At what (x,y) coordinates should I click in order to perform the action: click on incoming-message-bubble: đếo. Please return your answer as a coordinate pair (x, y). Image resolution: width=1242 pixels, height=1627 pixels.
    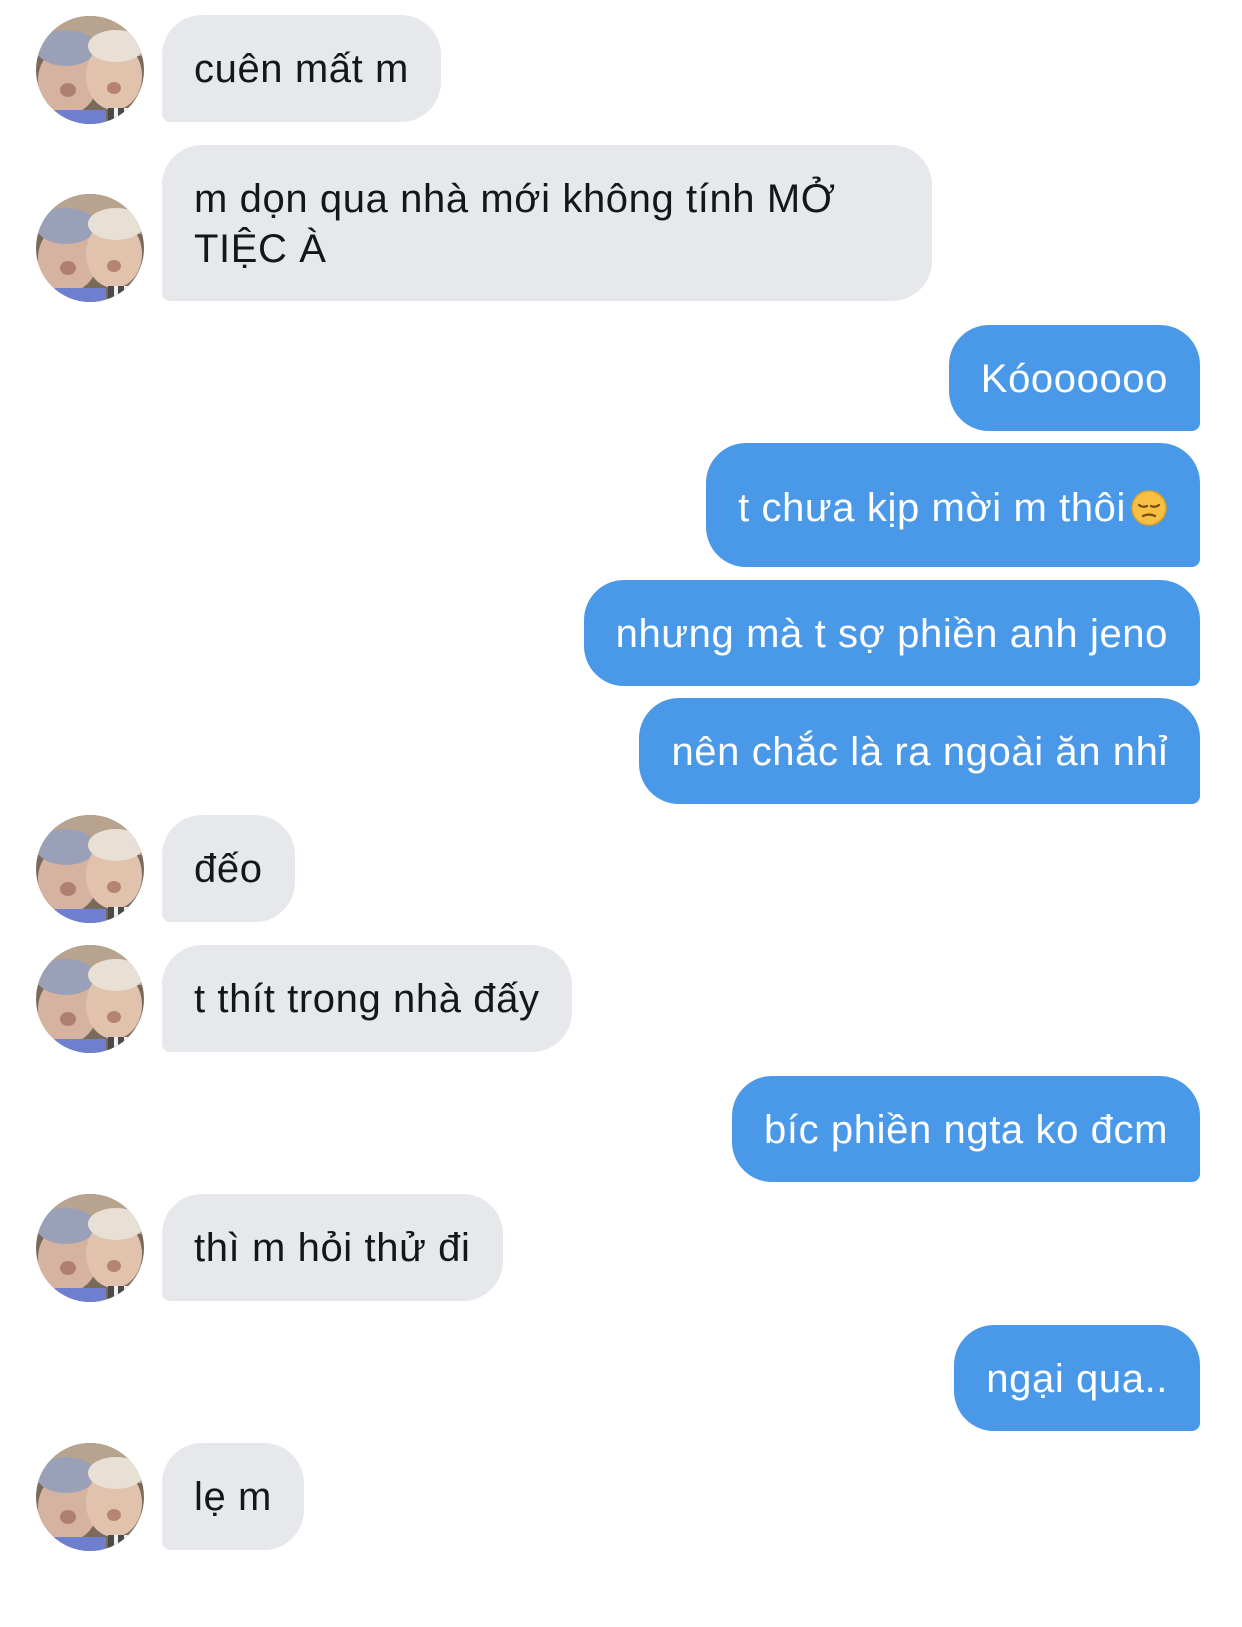
    Looking at the image, I should click on (228, 868).